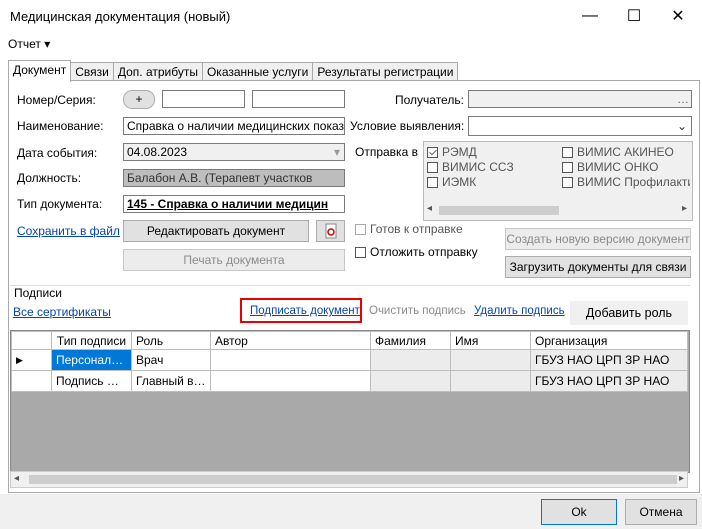 This screenshot has width=702, height=529. Describe the element at coordinates (452, 152) in the screenshot. I see `send-target-remd: РЭМД` at that location.